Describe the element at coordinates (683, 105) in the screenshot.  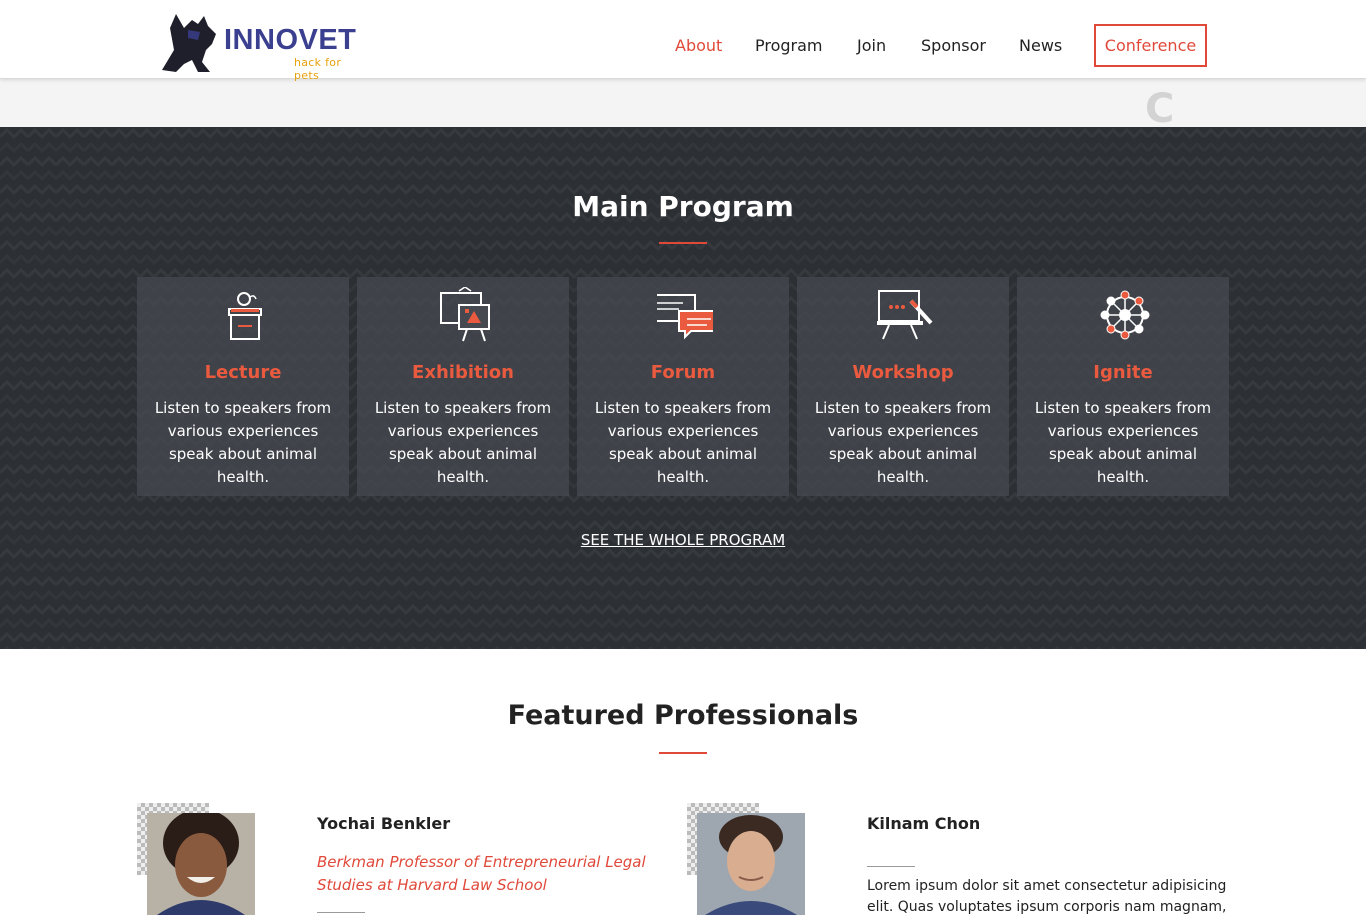
I see `hero-strip: C` at that location.